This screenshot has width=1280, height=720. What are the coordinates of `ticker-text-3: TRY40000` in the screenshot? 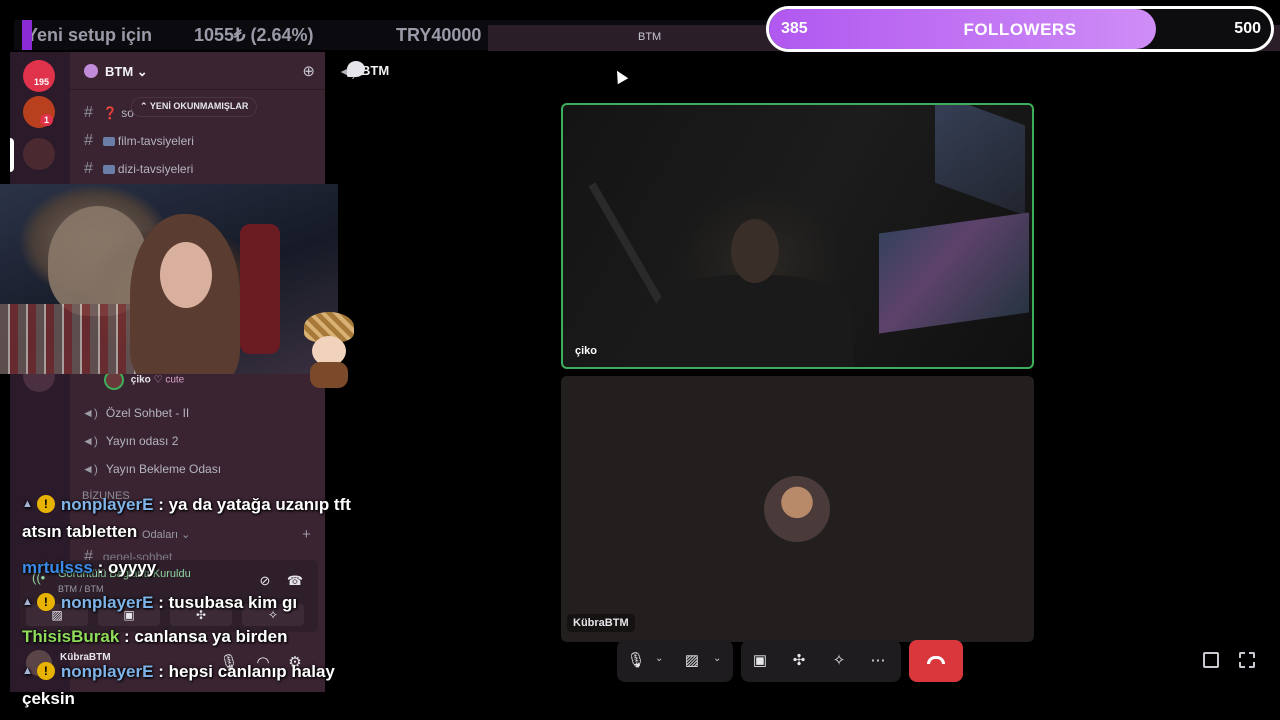 It's located at (439, 35).